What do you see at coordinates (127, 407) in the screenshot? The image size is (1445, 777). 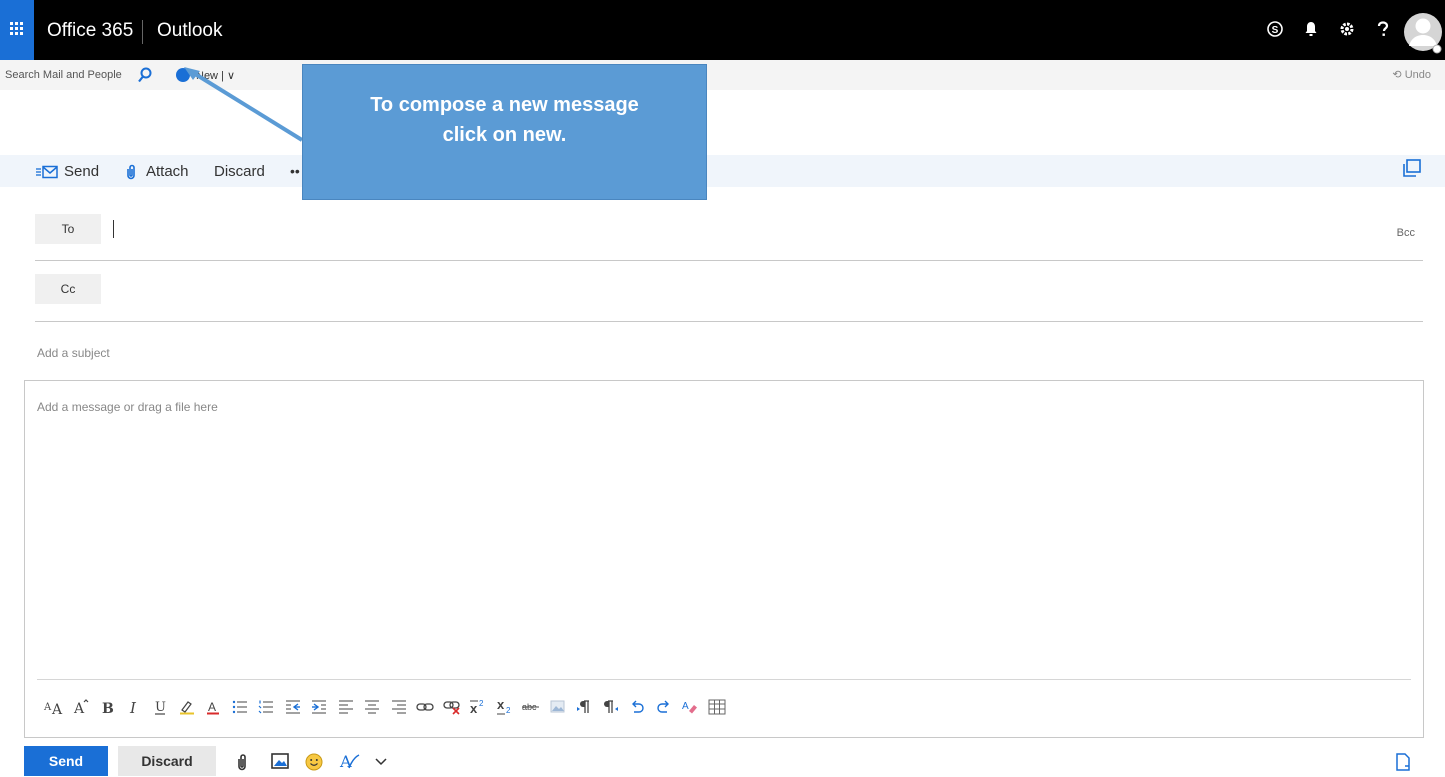 I see `body-placeholder: Add a message or drag a file here` at bounding box center [127, 407].